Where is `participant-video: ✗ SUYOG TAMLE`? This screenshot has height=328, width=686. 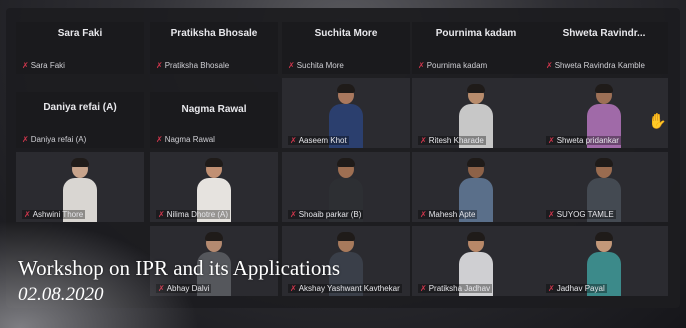 participant-video: ✗ SUYOG TAMLE is located at coordinates (604, 187).